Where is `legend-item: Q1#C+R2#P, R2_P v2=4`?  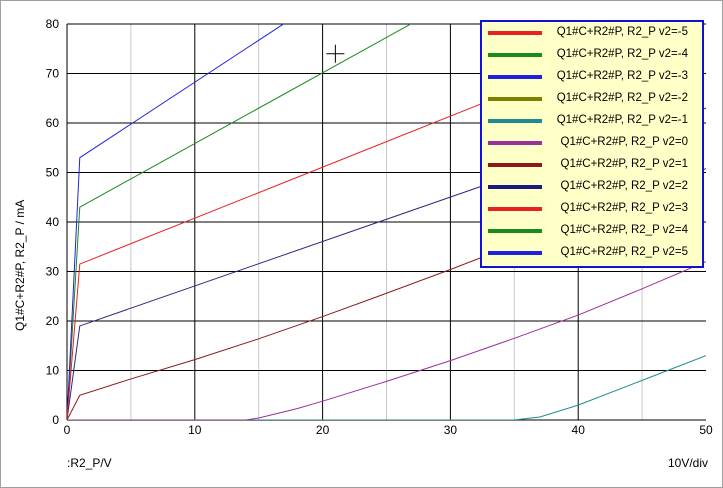
legend-item: Q1#C+R2#P, R2_P v2=4 is located at coordinates (592, 233).